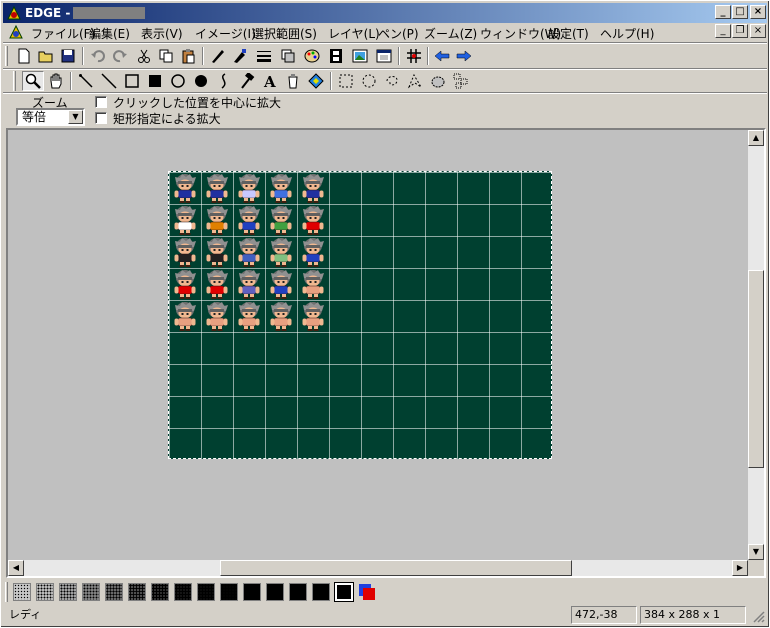 The image size is (770, 628). Describe the element at coordinates (312, 56) in the screenshot. I see `palette-icon` at that location.